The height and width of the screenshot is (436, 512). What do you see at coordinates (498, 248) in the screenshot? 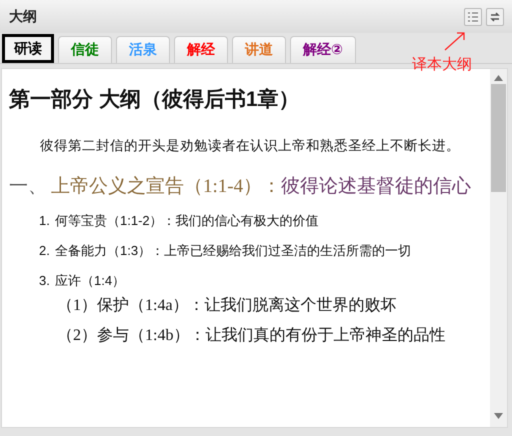
I see `scrollbar` at bounding box center [498, 248].